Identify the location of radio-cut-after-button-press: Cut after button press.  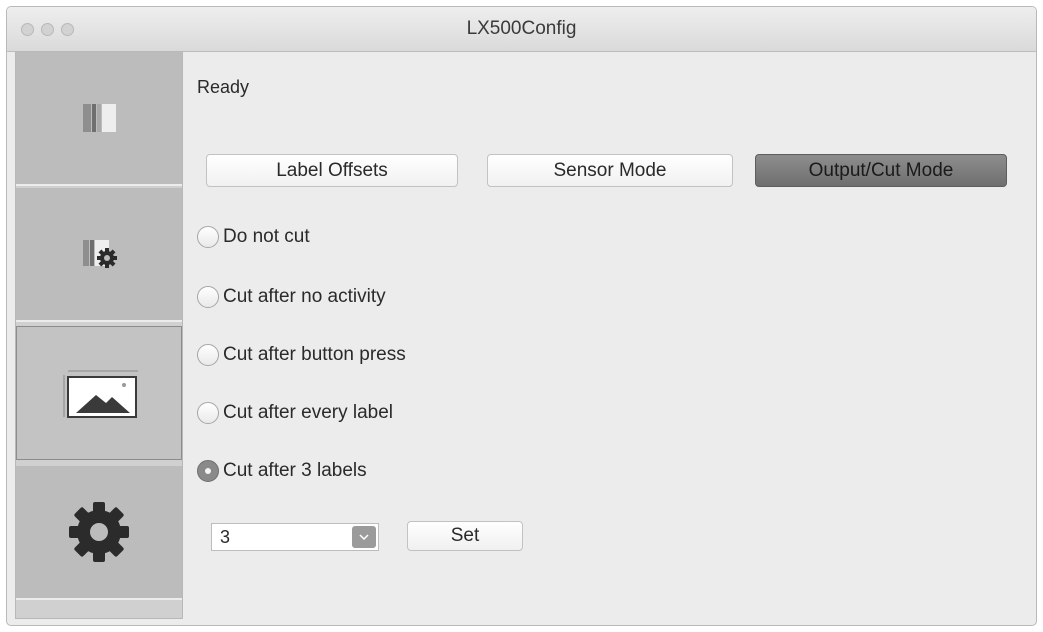
(301, 355).